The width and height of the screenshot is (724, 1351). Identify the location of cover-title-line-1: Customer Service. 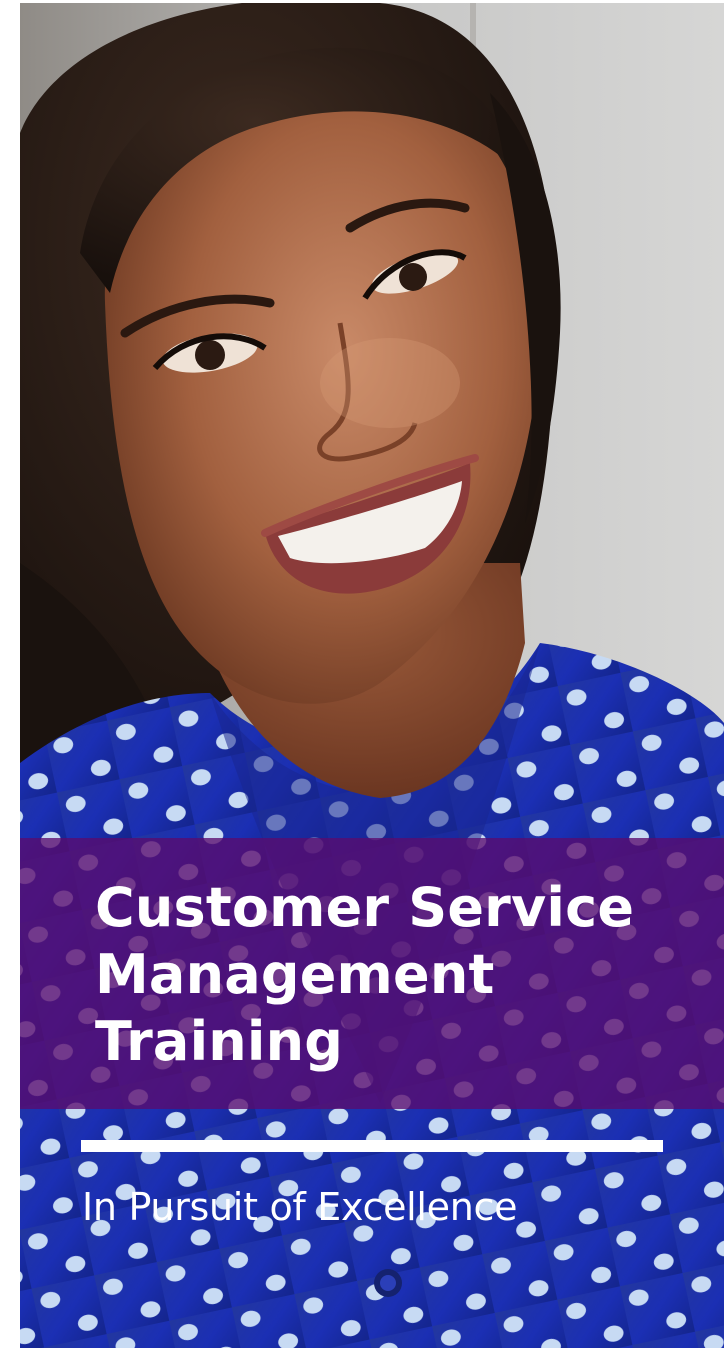
(365, 907).